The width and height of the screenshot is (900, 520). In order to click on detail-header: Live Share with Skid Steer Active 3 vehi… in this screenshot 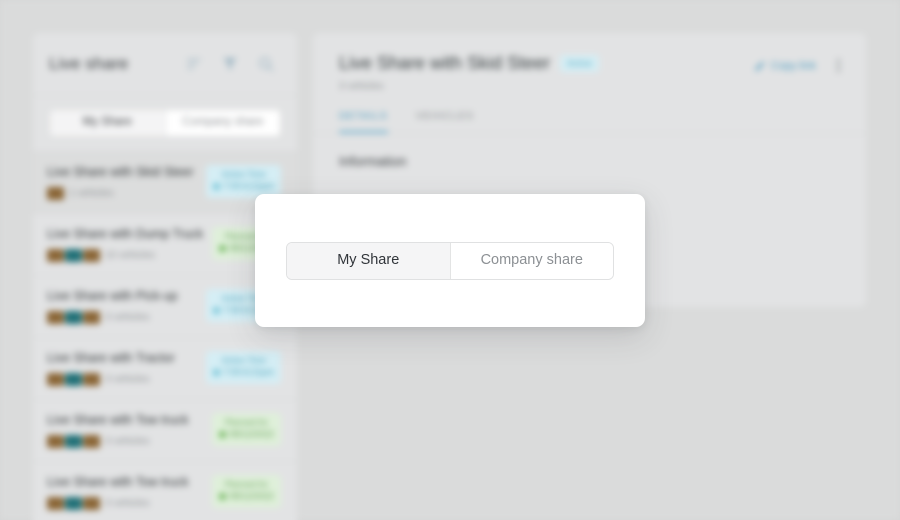, I will do `click(589, 62)`.